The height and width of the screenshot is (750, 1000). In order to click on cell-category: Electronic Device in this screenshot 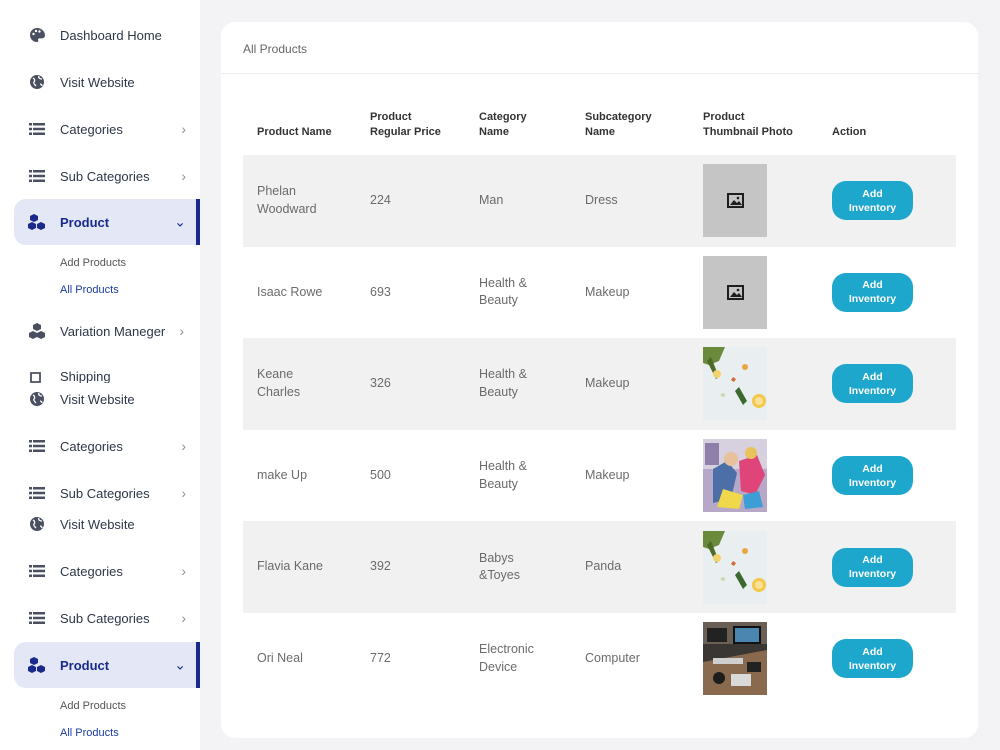, I will do `click(506, 658)`.